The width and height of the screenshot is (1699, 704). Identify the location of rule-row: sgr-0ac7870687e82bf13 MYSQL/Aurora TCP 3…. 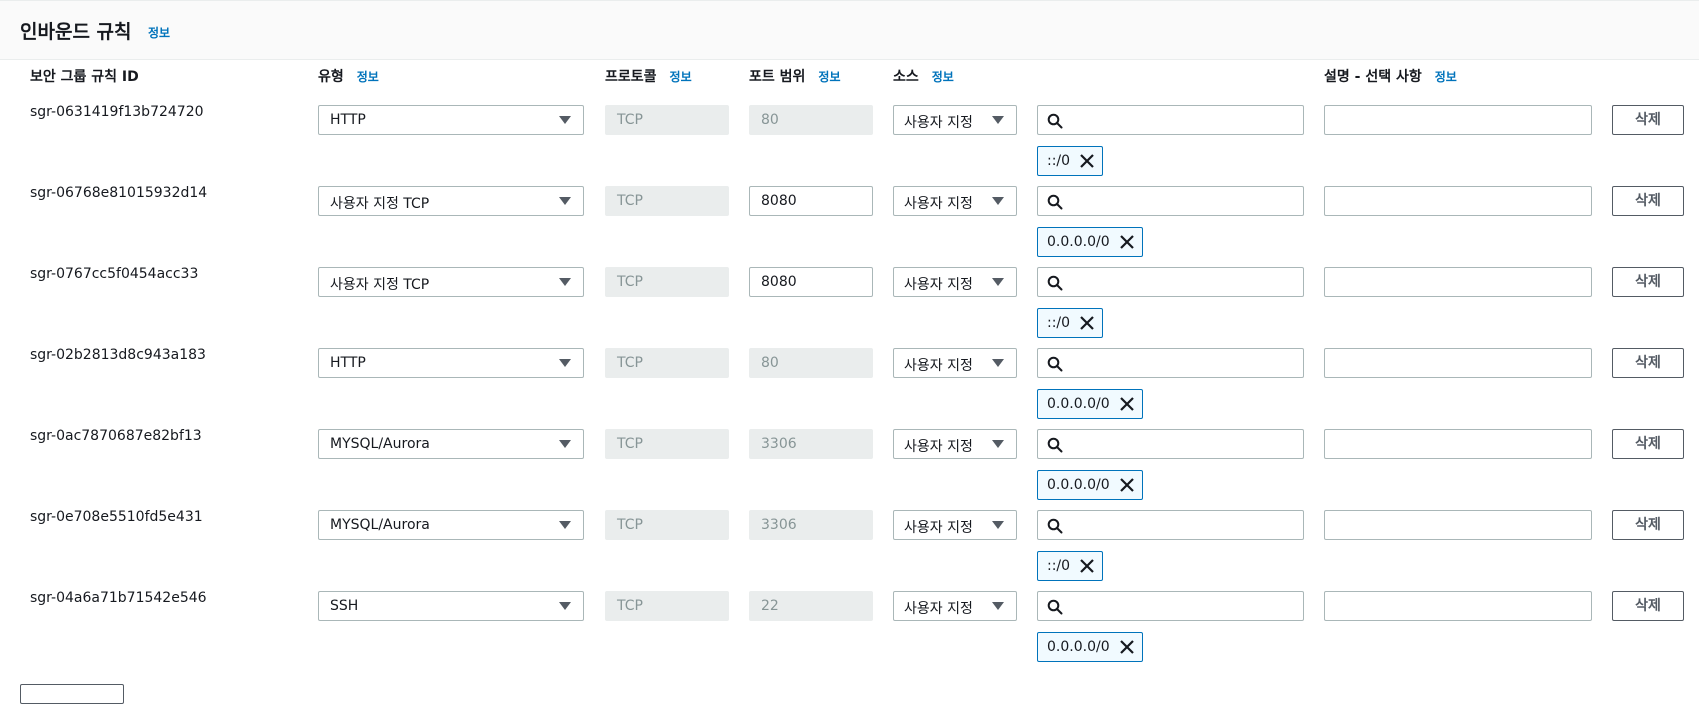
(849, 468).